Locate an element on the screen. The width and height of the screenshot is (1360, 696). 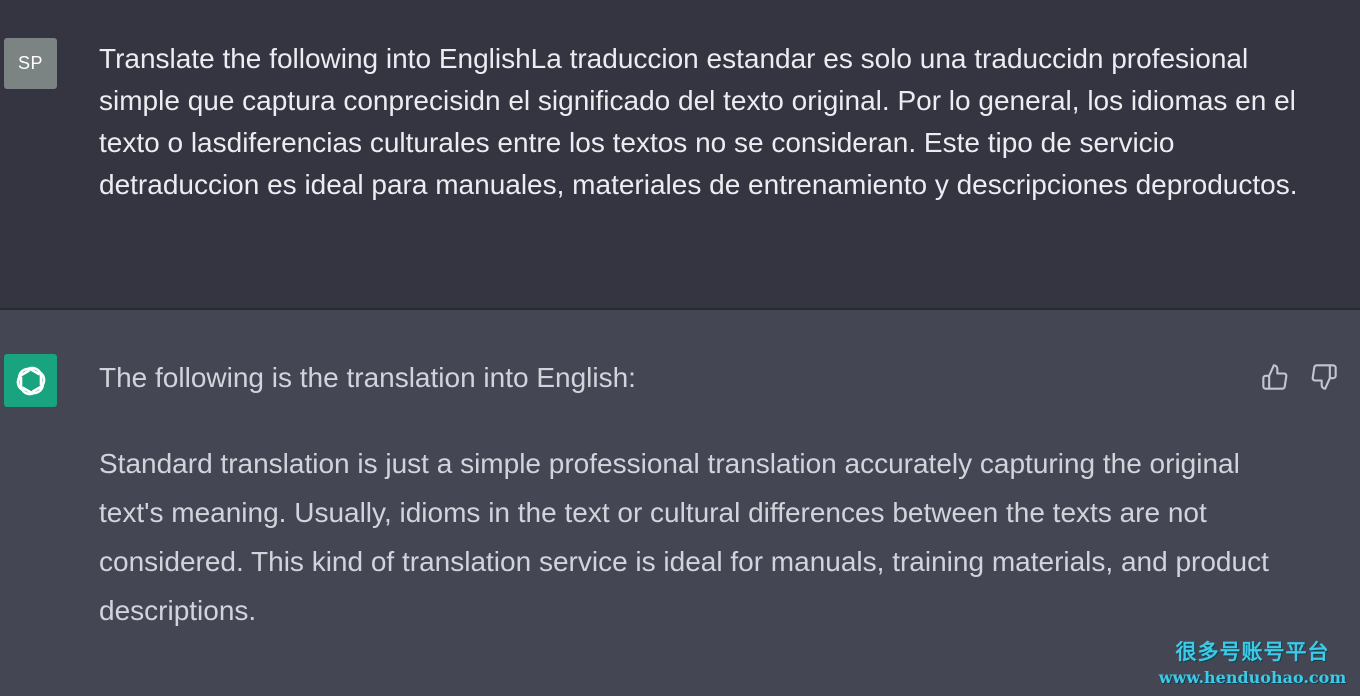
thumbs-down-icon is located at coordinates (1324, 377).